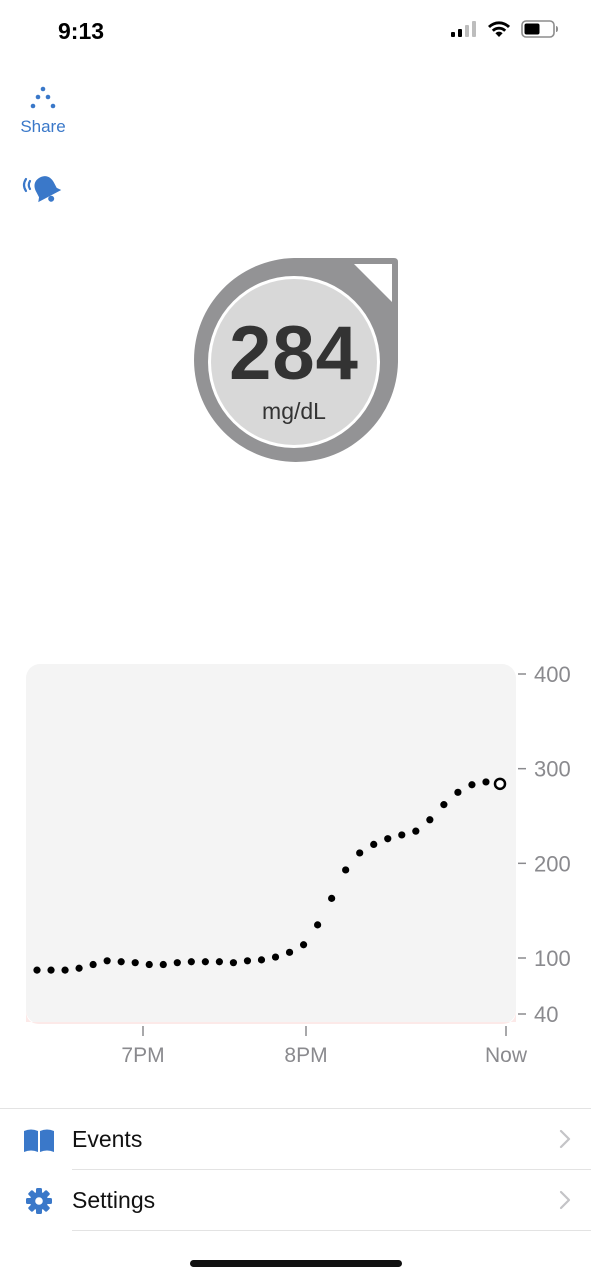 The image size is (591, 1279). I want to click on x-tick-label: 7PM, so click(142, 1055).